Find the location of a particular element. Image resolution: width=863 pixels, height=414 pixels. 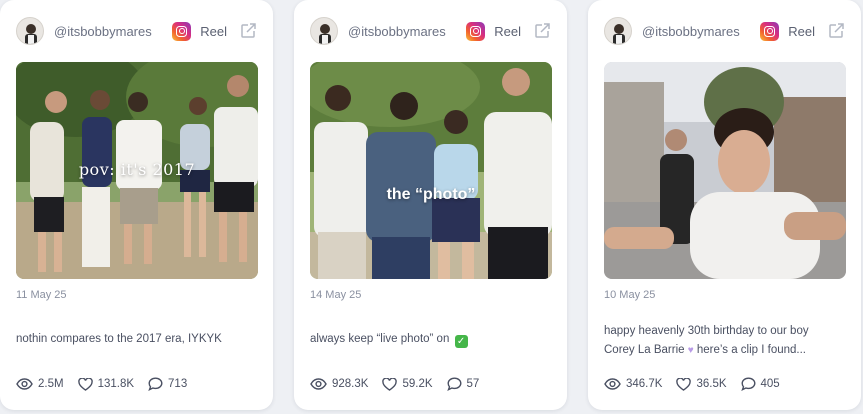

post-thumbnail is located at coordinates (725, 170).